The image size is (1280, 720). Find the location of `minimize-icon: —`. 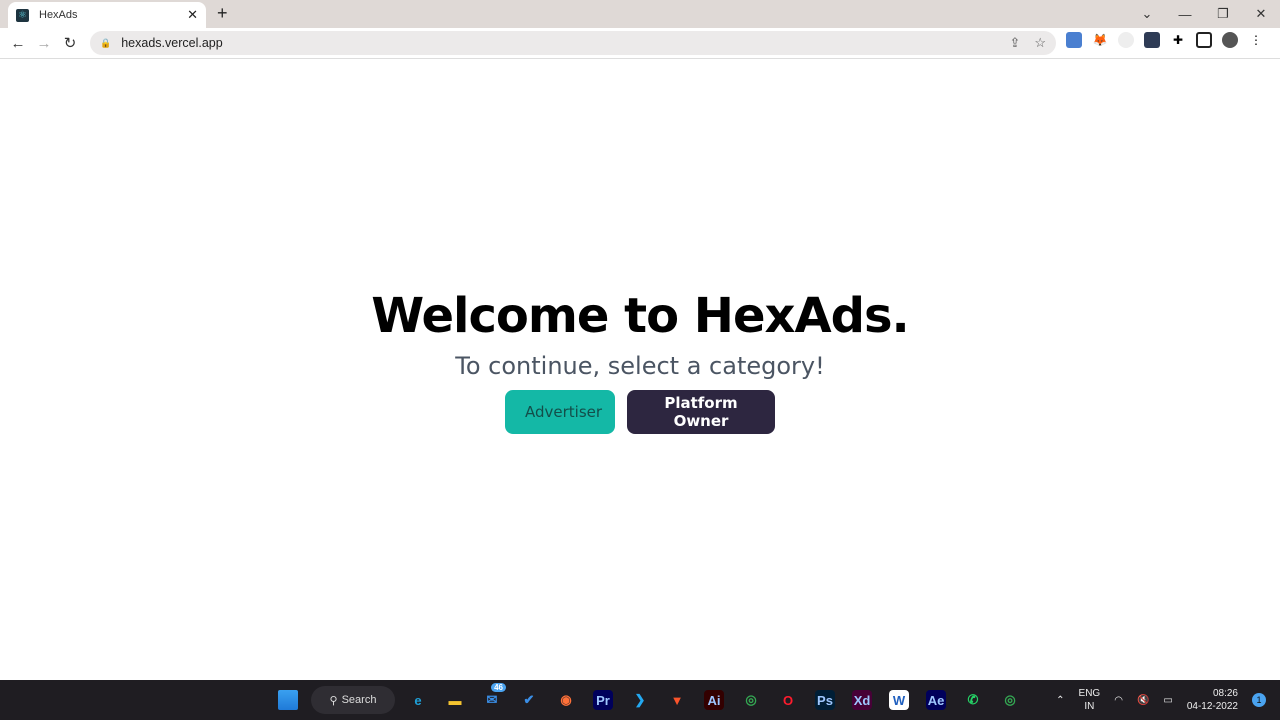

minimize-icon: — is located at coordinates (1185, 14).